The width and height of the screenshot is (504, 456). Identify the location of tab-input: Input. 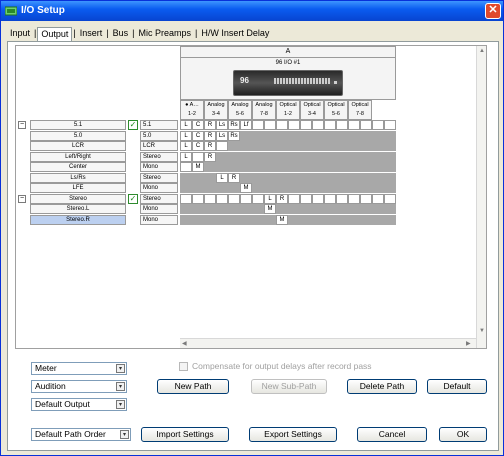
(20, 34).